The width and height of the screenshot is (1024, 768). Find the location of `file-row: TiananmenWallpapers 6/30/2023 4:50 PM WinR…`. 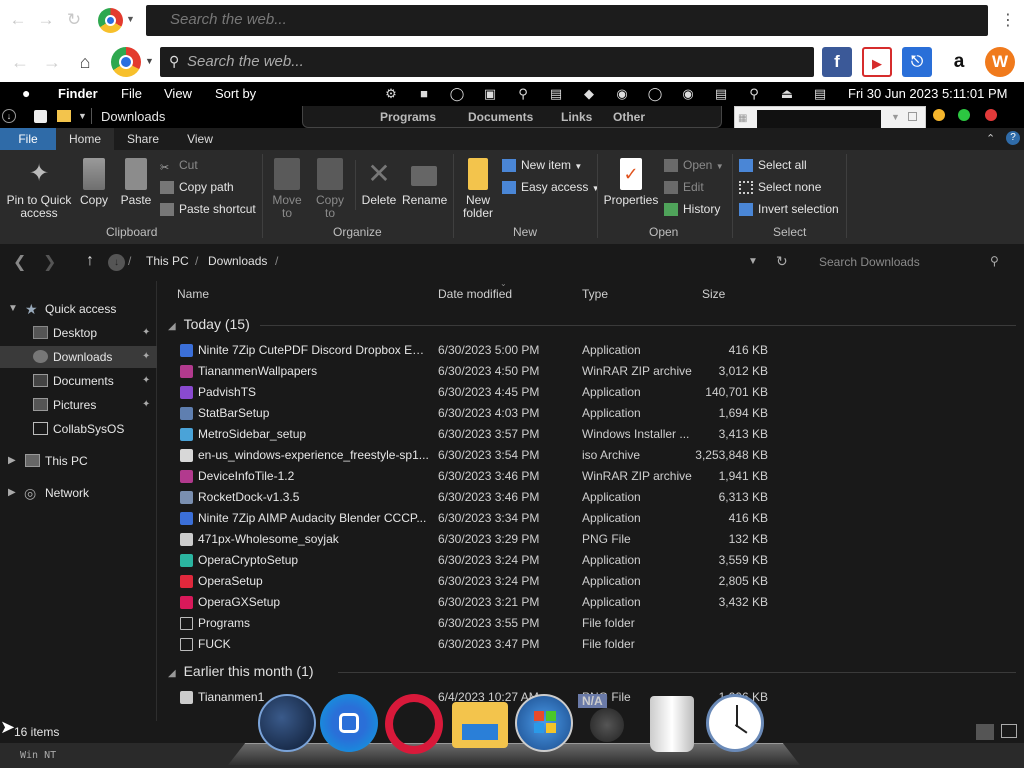

file-row: TiananmenWallpapers 6/30/2023 4:50 PM WinR… is located at coordinates (596, 371).